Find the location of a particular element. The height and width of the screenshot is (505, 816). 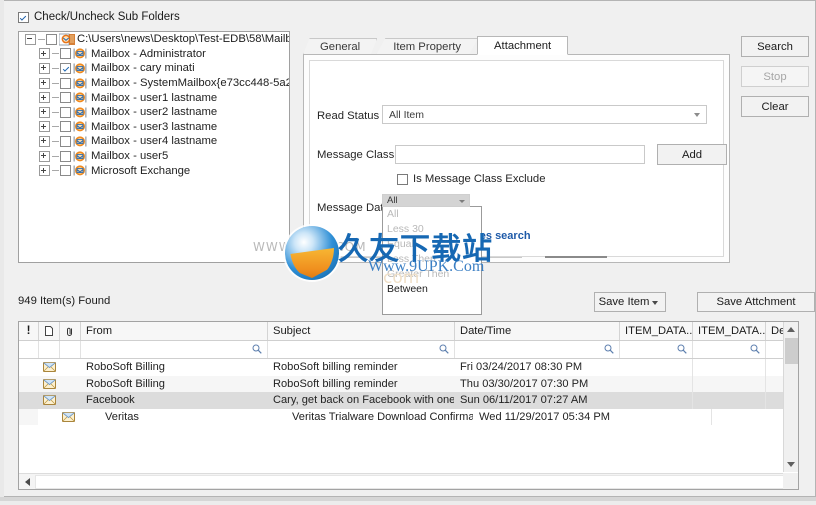

collapse-icon is located at coordinates (30, 39).